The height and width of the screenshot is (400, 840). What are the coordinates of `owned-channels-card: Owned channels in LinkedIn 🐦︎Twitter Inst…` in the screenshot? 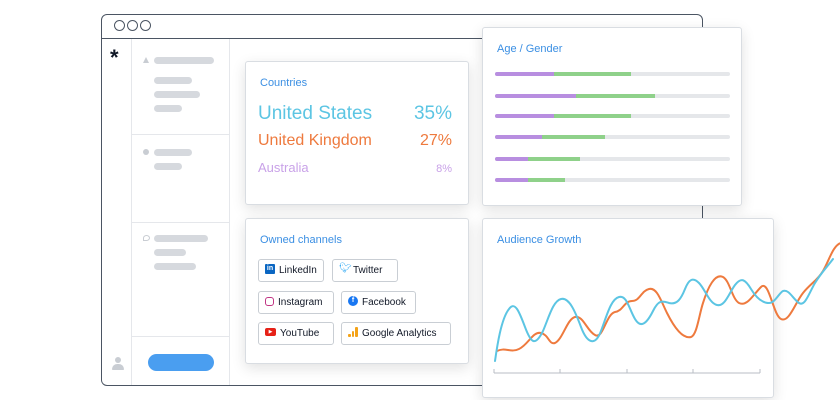 It's located at (357, 291).